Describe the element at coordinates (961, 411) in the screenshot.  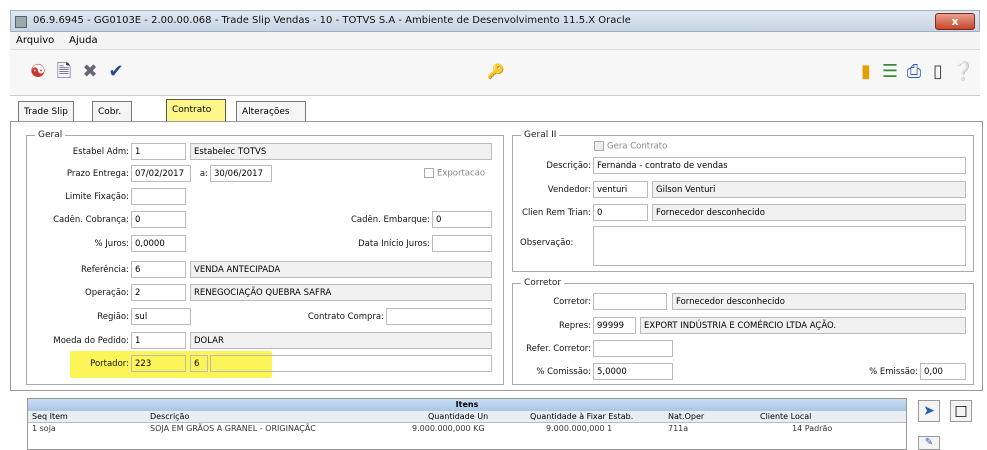
I see `blank-item-icon: □` at that location.